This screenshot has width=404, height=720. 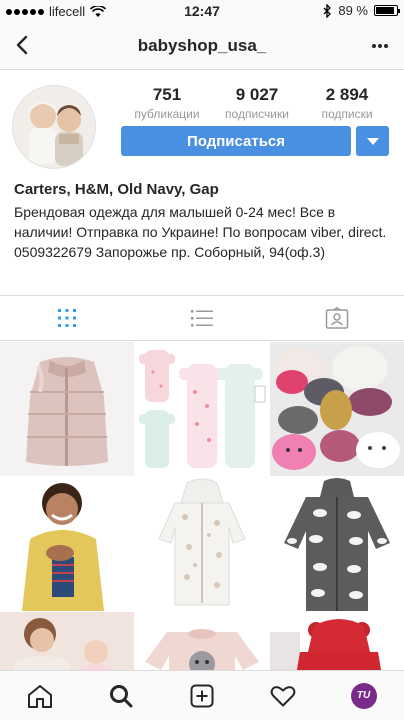 I want to click on stat-posts: 751 публикации, so click(x=167, y=103).